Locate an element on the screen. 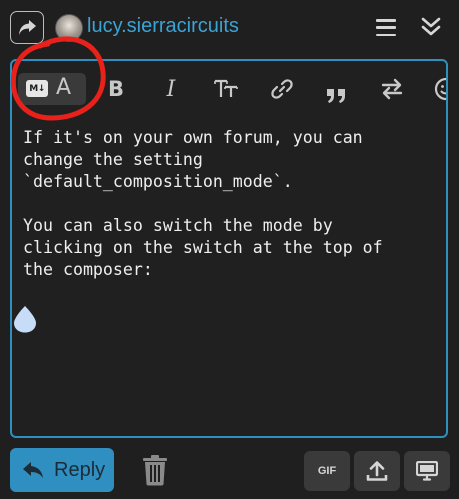 The height and width of the screenshot is (499, 459). rich-text-icon: A is located at coordinates (63, 87).